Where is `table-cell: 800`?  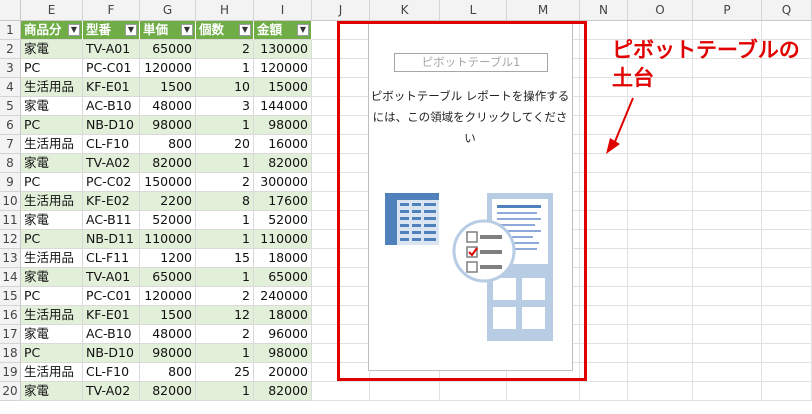 table-cell: 800 is located at coordinates (168, 372).